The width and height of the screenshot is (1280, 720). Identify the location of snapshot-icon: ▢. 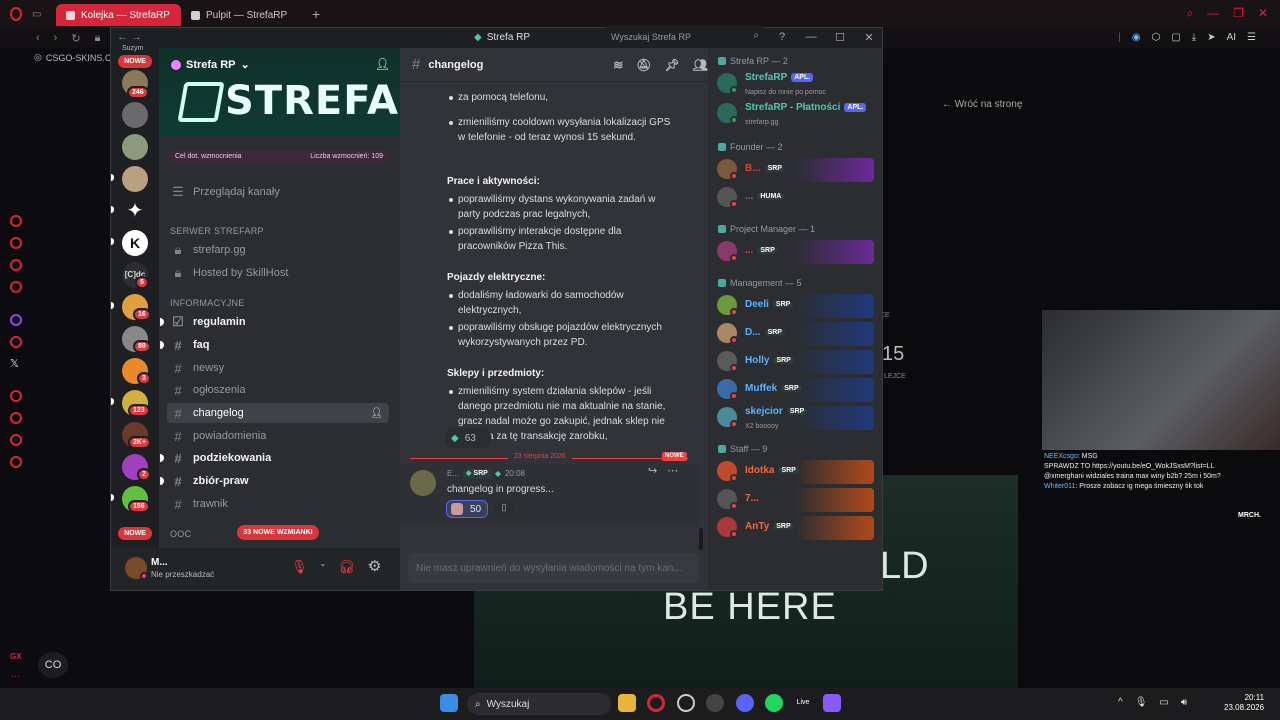
(1175, 37).